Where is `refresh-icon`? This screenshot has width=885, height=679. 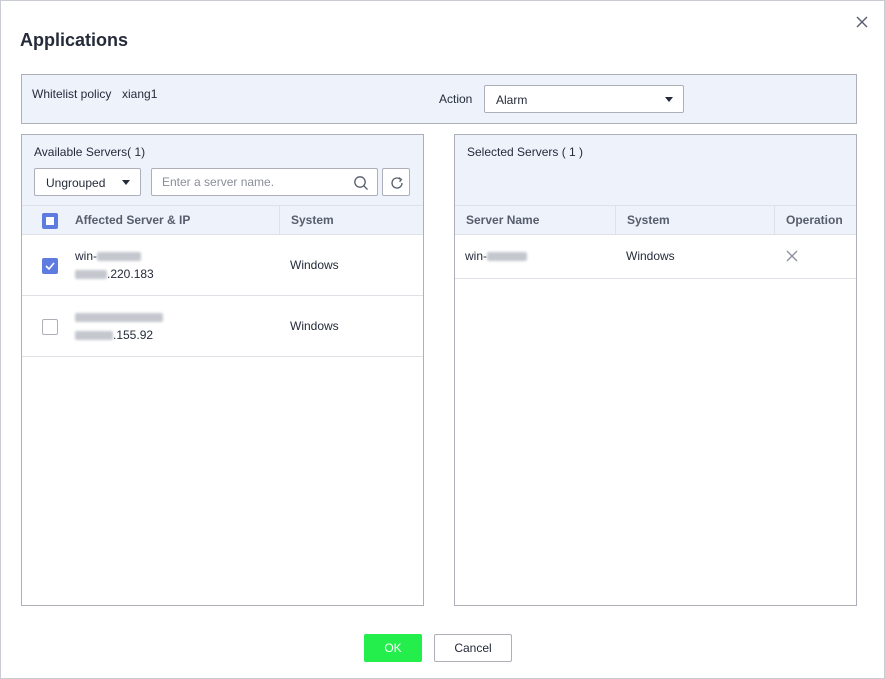
refresh-icon is located at coordinates (397, 183).